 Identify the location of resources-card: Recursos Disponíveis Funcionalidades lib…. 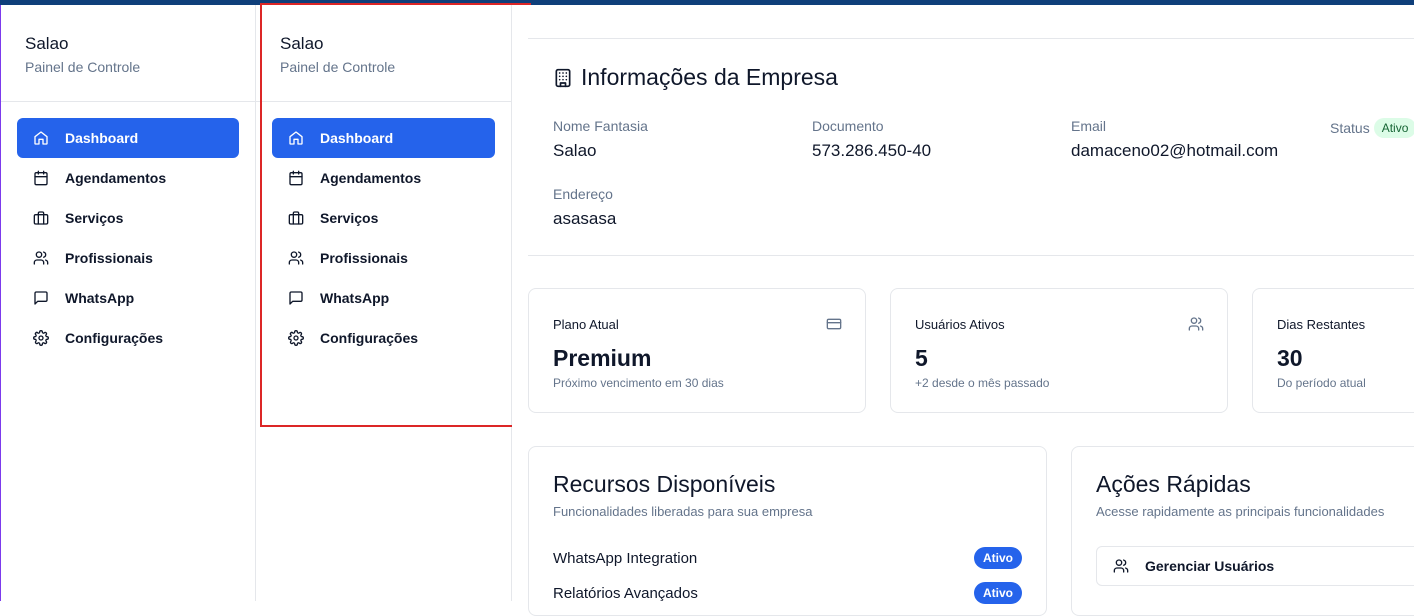
(787, 531).